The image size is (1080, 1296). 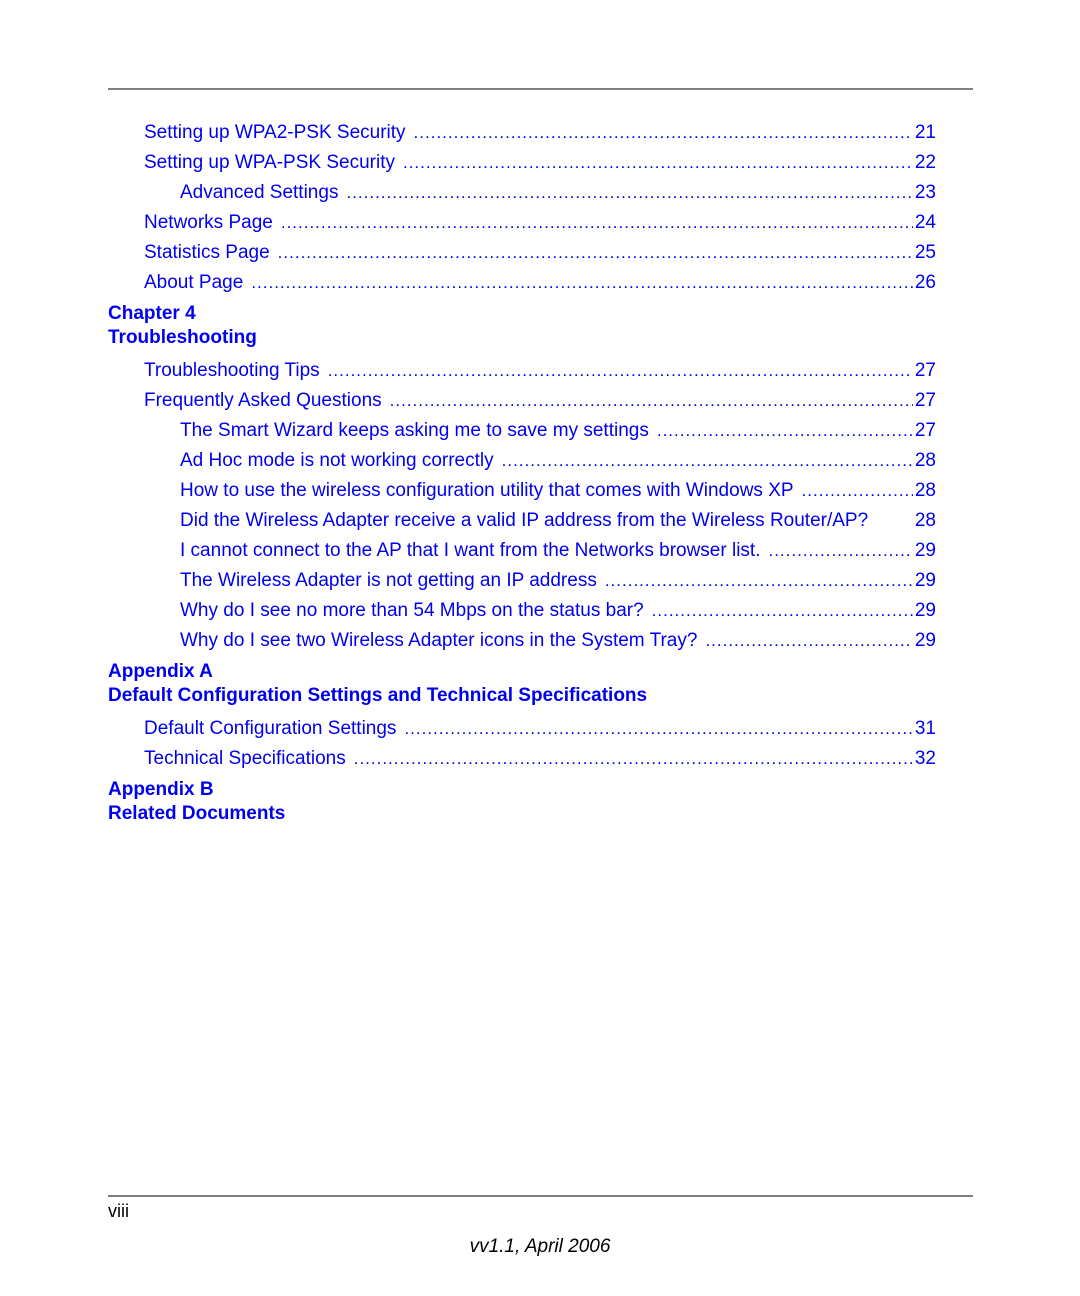 What do you see at coordinates (232, 370) in the screenshot?
I see `toc-entry-title: Troubleshooting Tips` at bounding box center [232, 370].